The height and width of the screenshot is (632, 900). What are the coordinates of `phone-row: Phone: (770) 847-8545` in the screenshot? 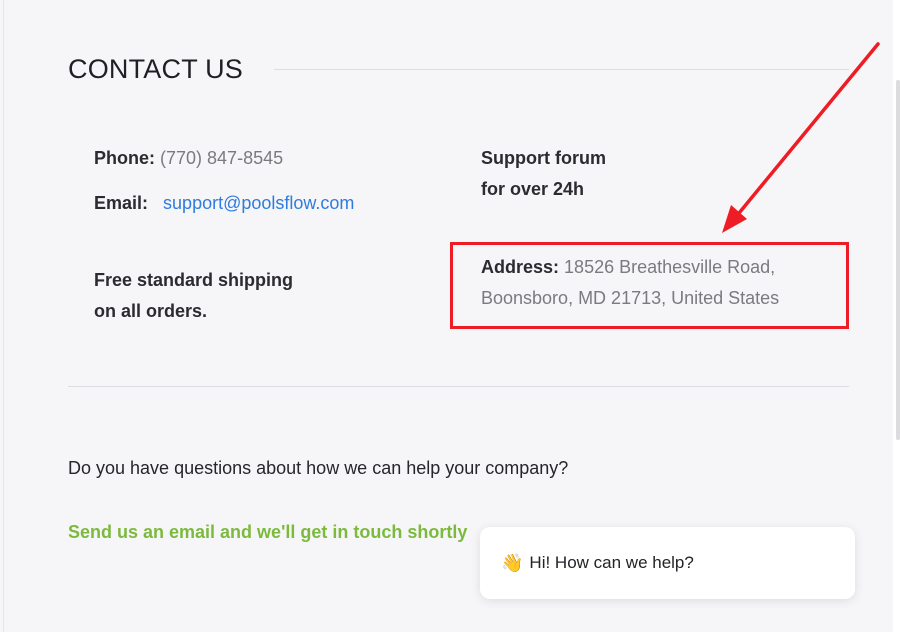 It's located at (188, 158).